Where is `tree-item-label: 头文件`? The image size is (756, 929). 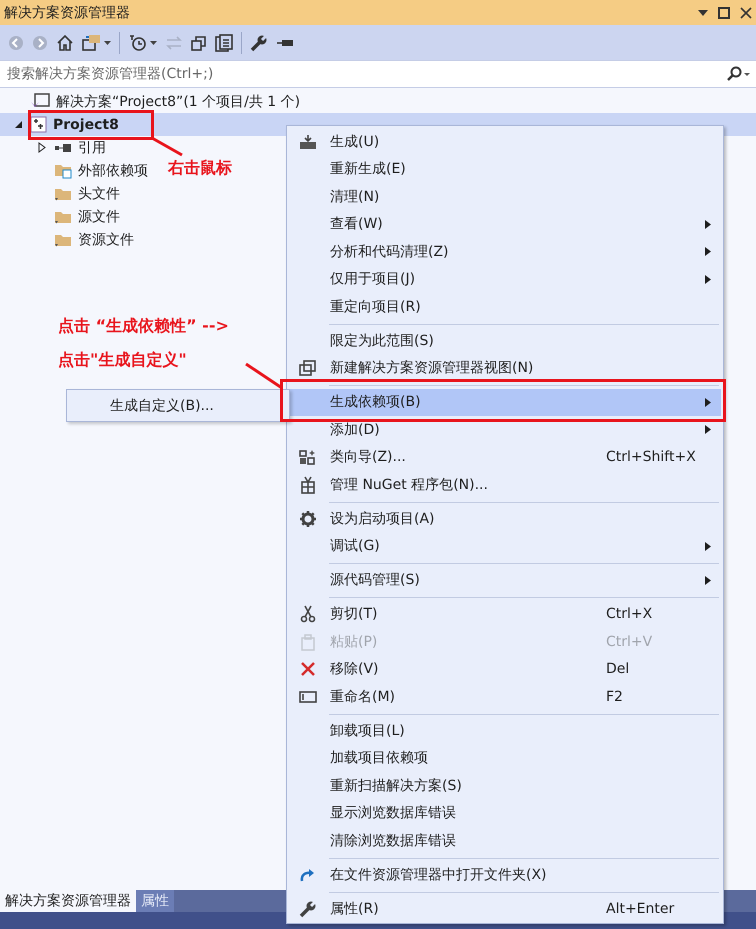
tree-item-label: 头文件 is located at coordinates (99, 193).